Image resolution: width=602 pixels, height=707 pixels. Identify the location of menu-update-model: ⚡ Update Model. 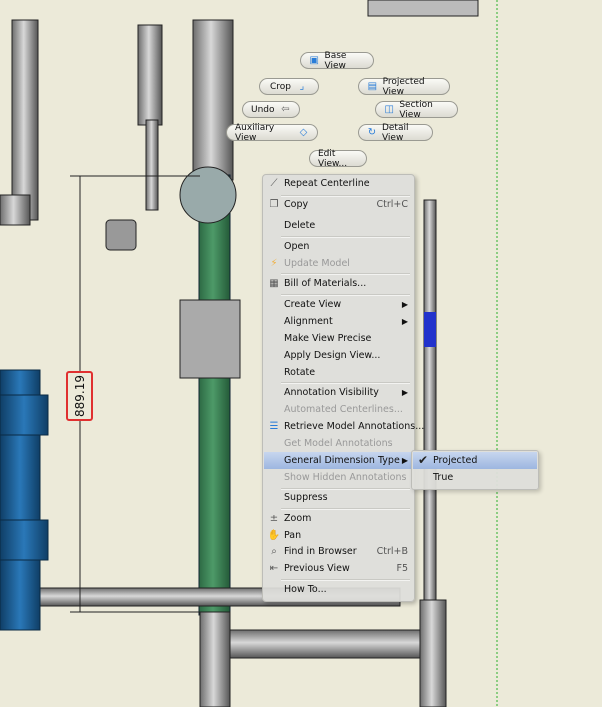
(338, 263).